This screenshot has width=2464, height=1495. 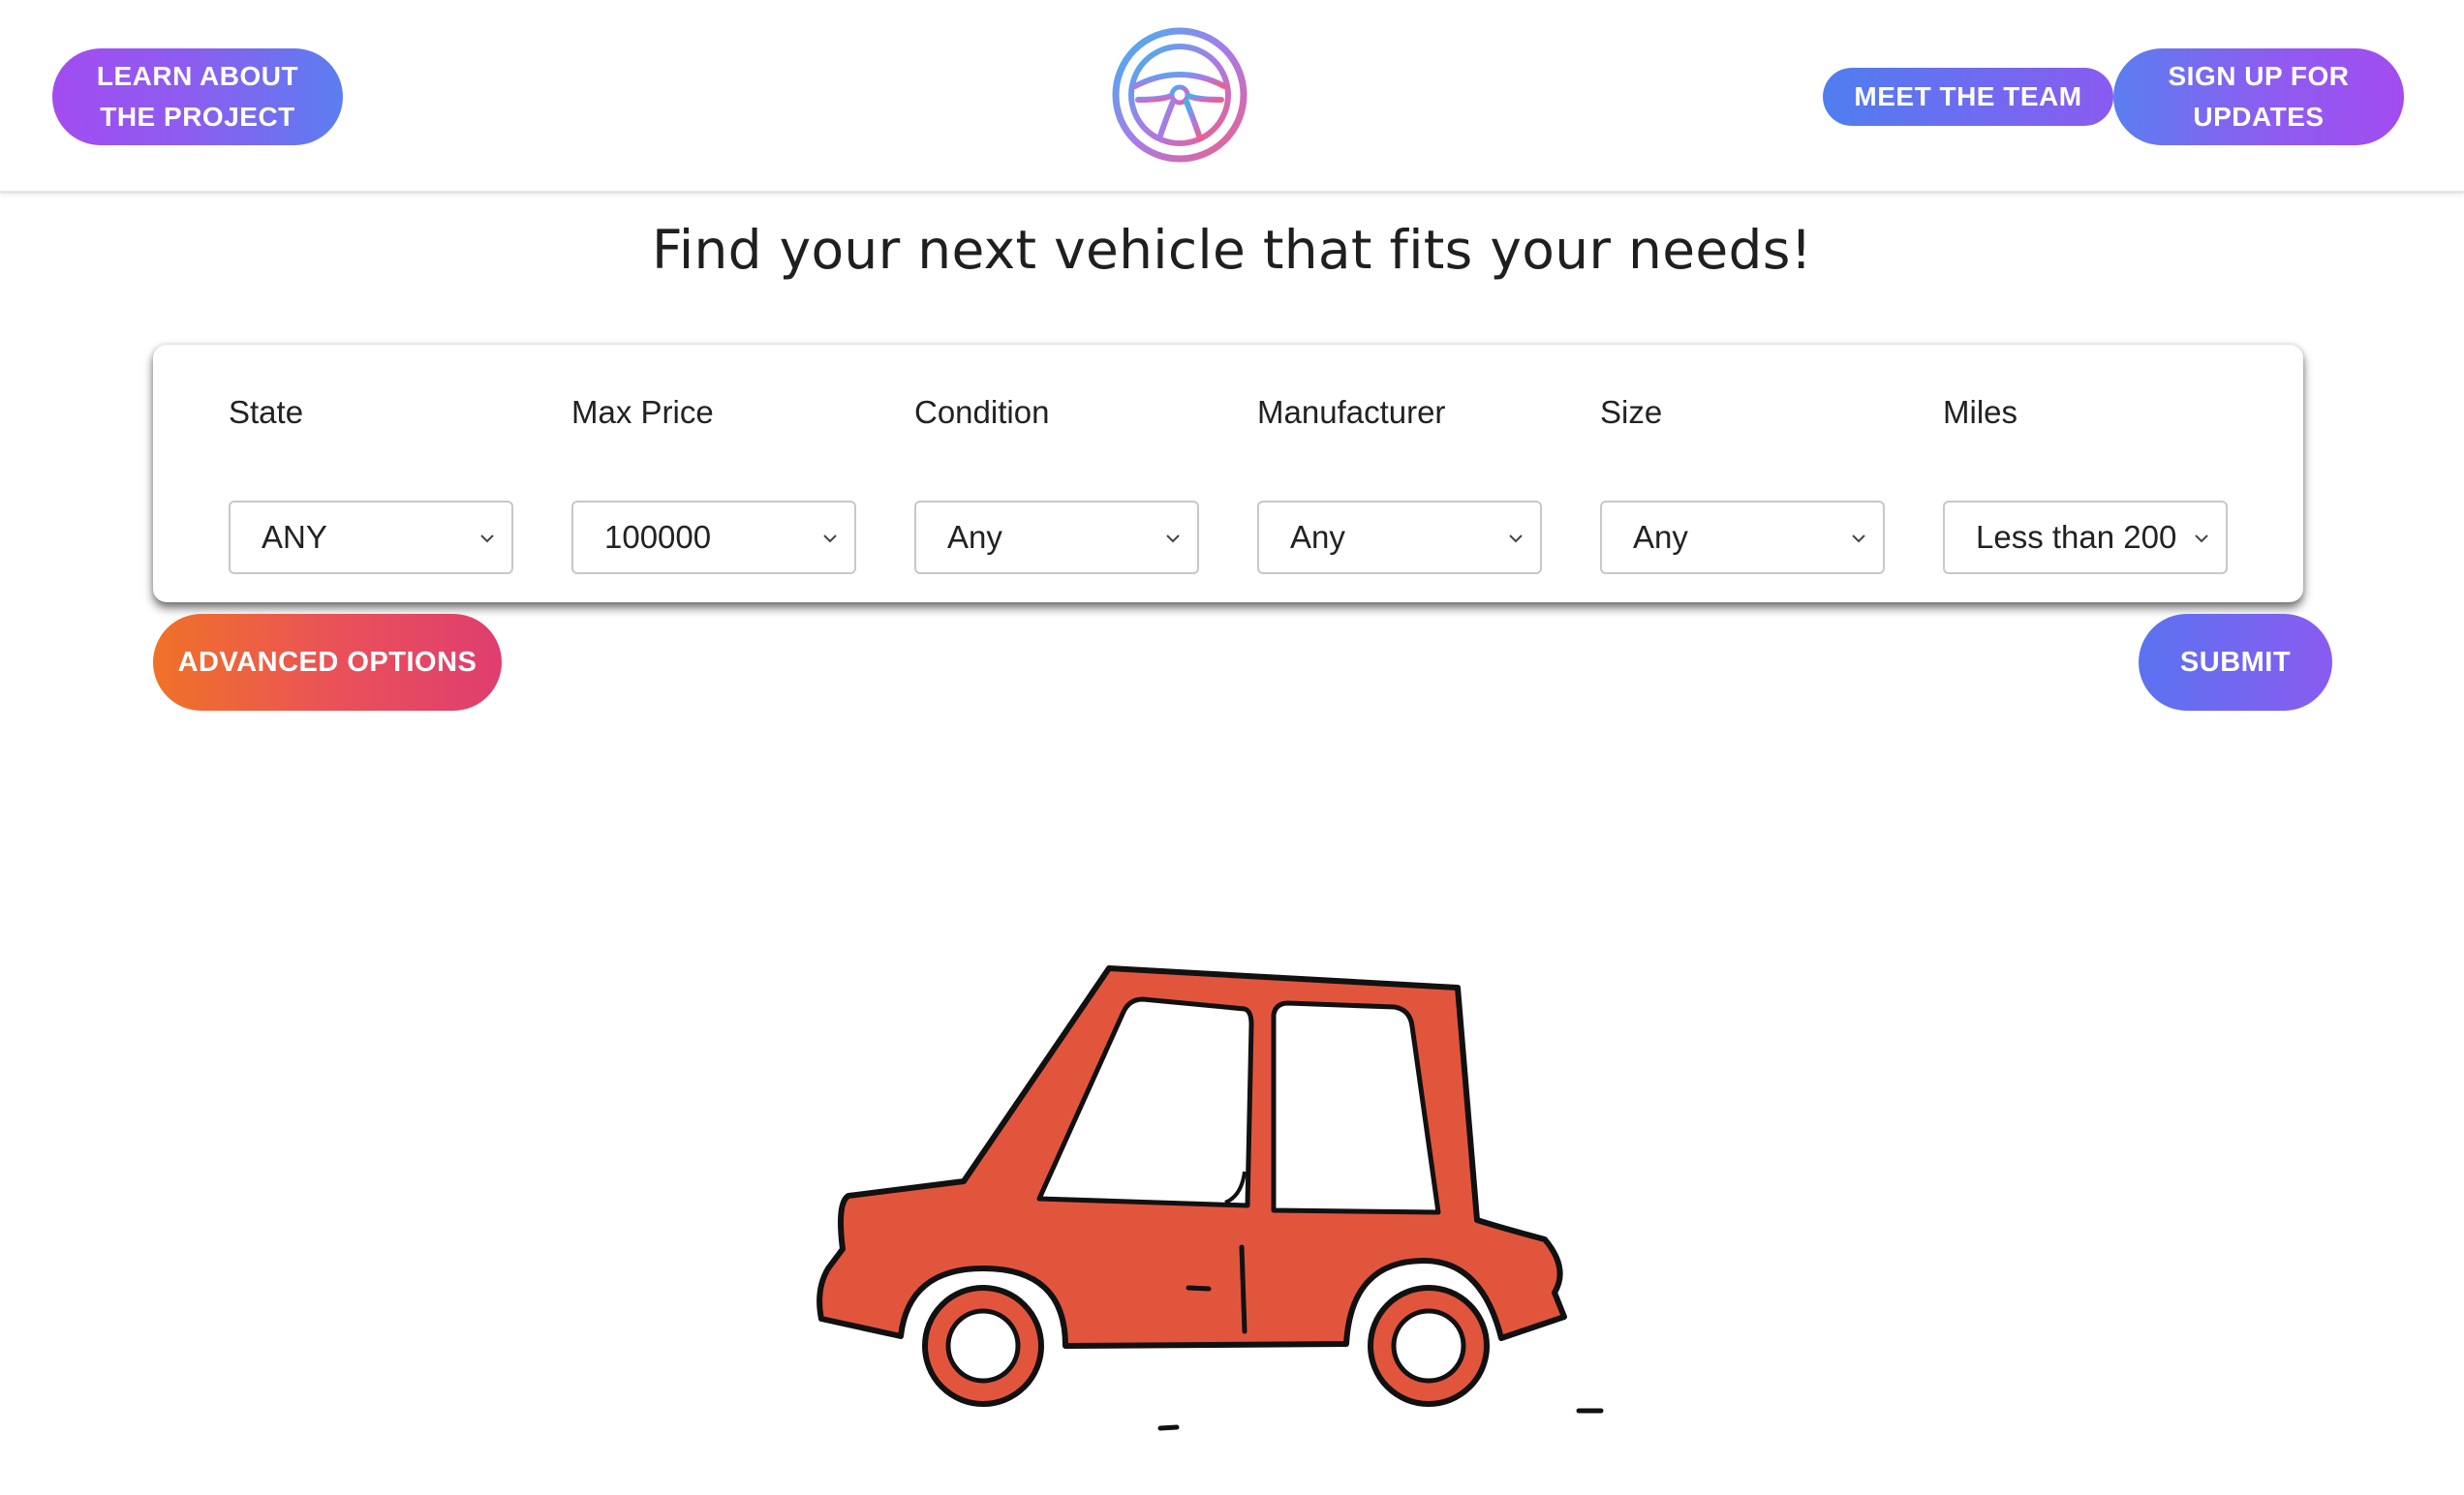 I want to click on filter-condition: Condition Any, so click(x=1056, y=483).